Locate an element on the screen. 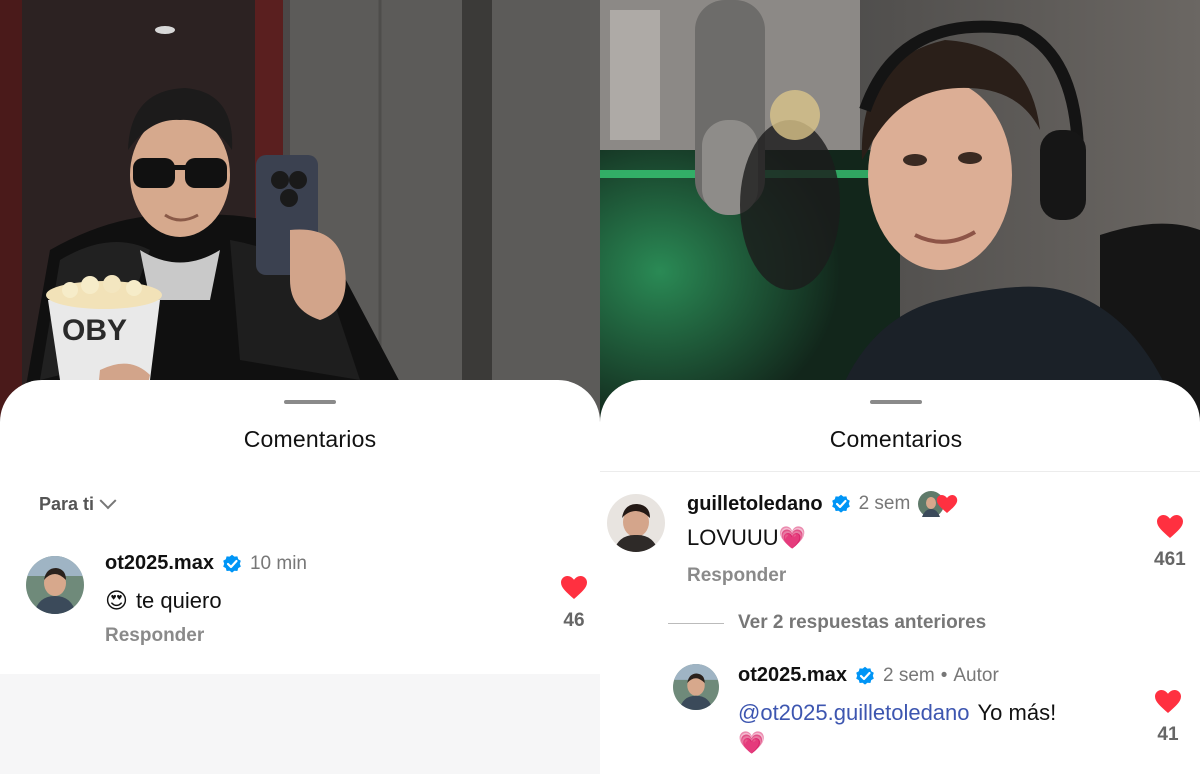 The image size is (1200, 774). comment-text: LOVUUU 💗 is located at coordinates (746, 538).